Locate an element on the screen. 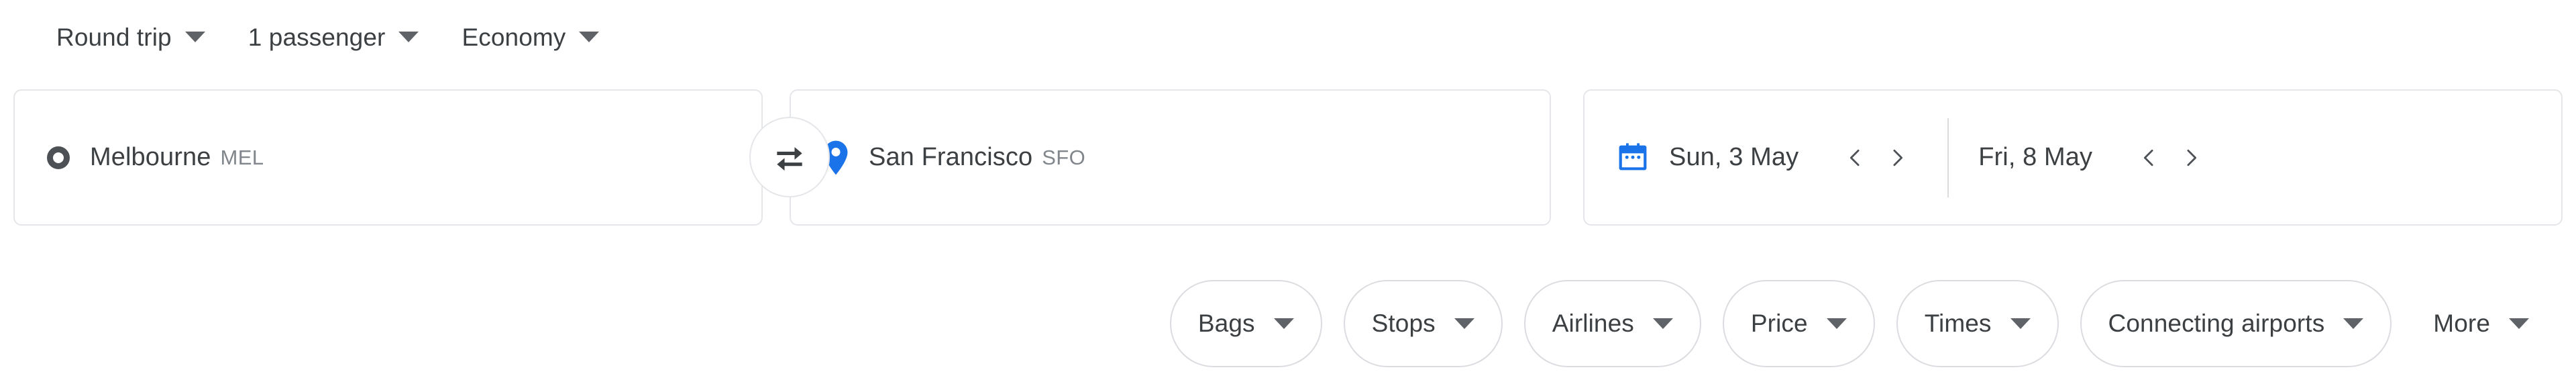 The image size is (2576, 378). destination-airport-code: SFO is located at coordinates (1064, 157).